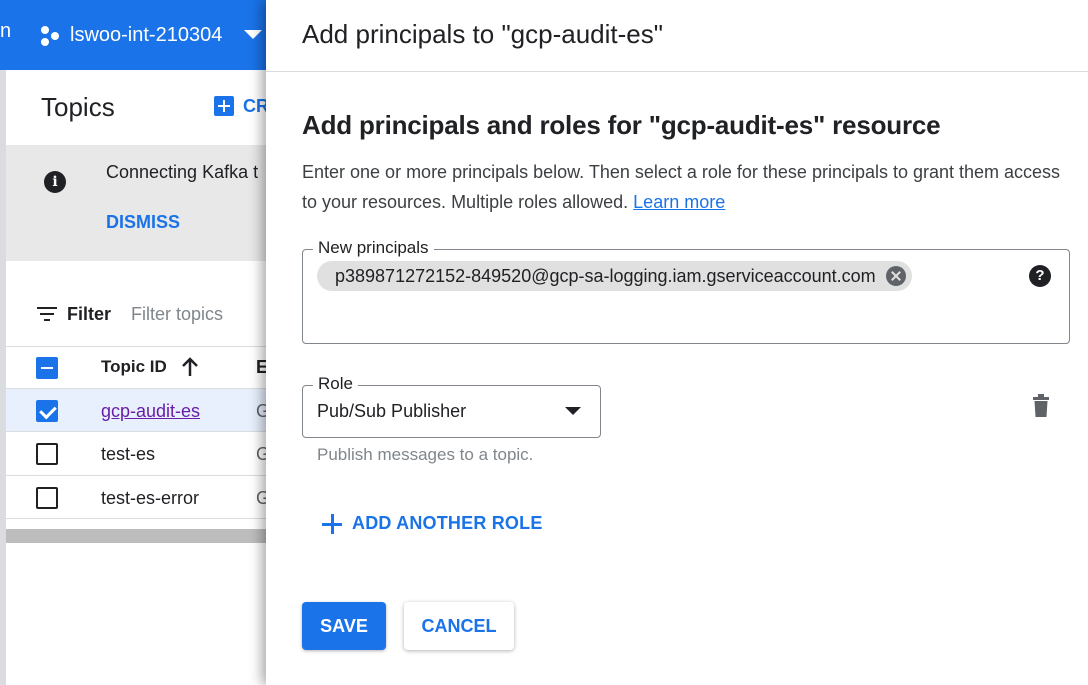 This screenshot has height=685, width=1088. I want to click on role-helper-text: Publish messages to a topic., so click(425, 454).